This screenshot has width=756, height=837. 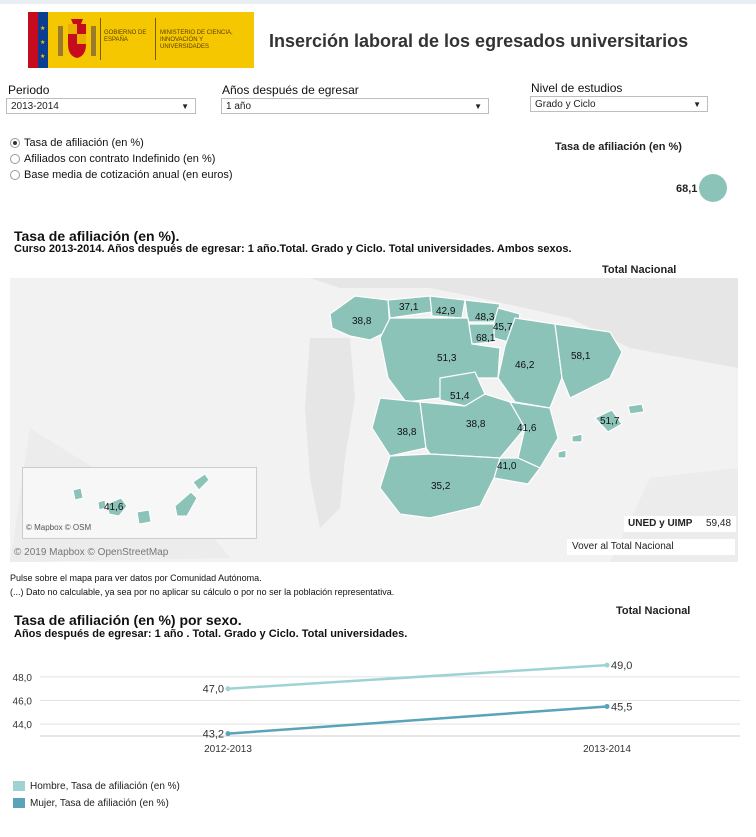 I want to click on map-section-title: Tasa de afiliación (en %)., so click(x=97, y=236).